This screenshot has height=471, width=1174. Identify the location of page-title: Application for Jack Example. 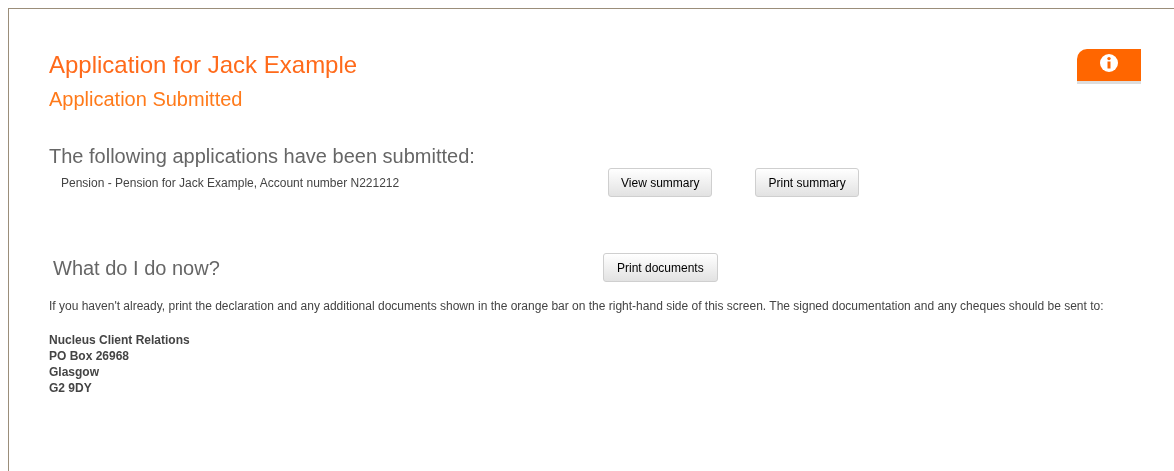
(203, 65).